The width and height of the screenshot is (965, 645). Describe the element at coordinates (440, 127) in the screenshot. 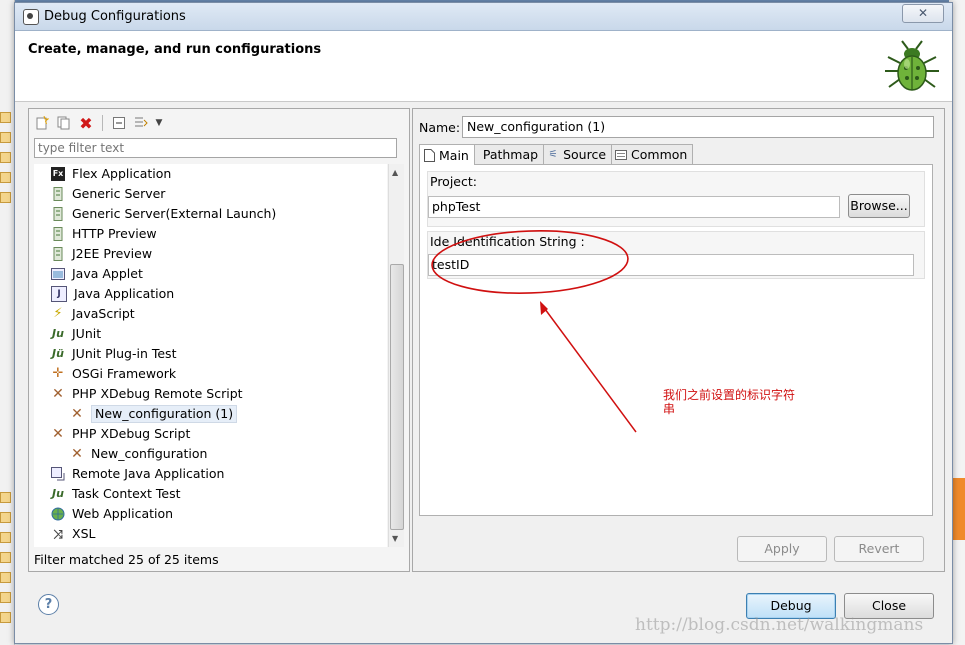

I see `name-label: Name:` at that location.